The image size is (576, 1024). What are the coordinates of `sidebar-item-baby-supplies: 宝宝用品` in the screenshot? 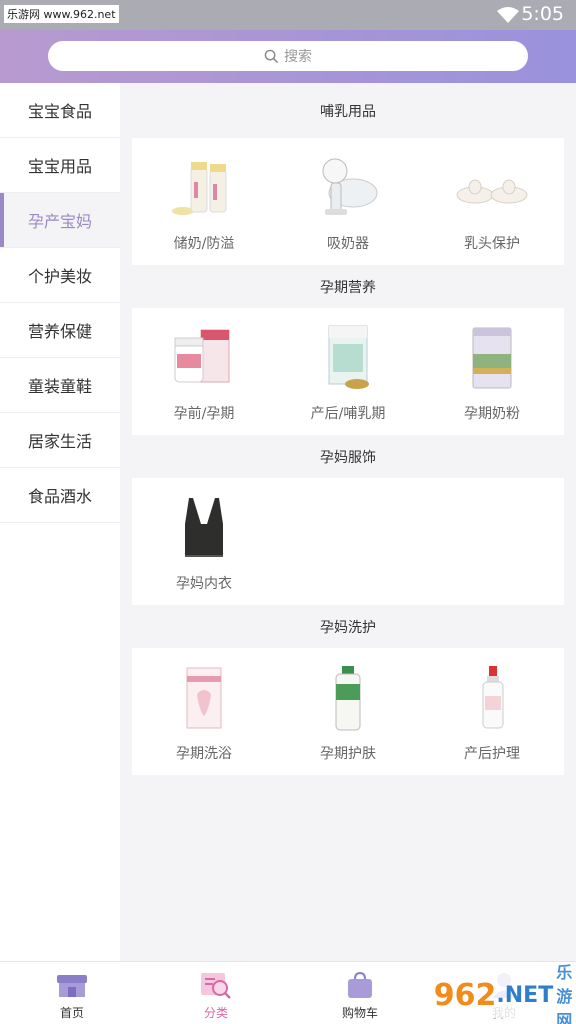 It's located at (60, 165).